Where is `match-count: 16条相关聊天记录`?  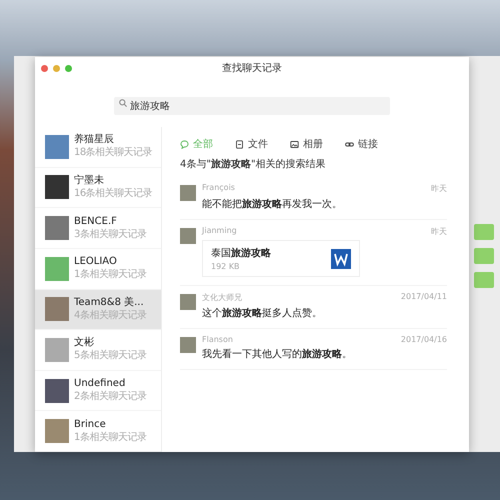
match-count: 16条相关聊天记录 is located at coordinates (113, 194).